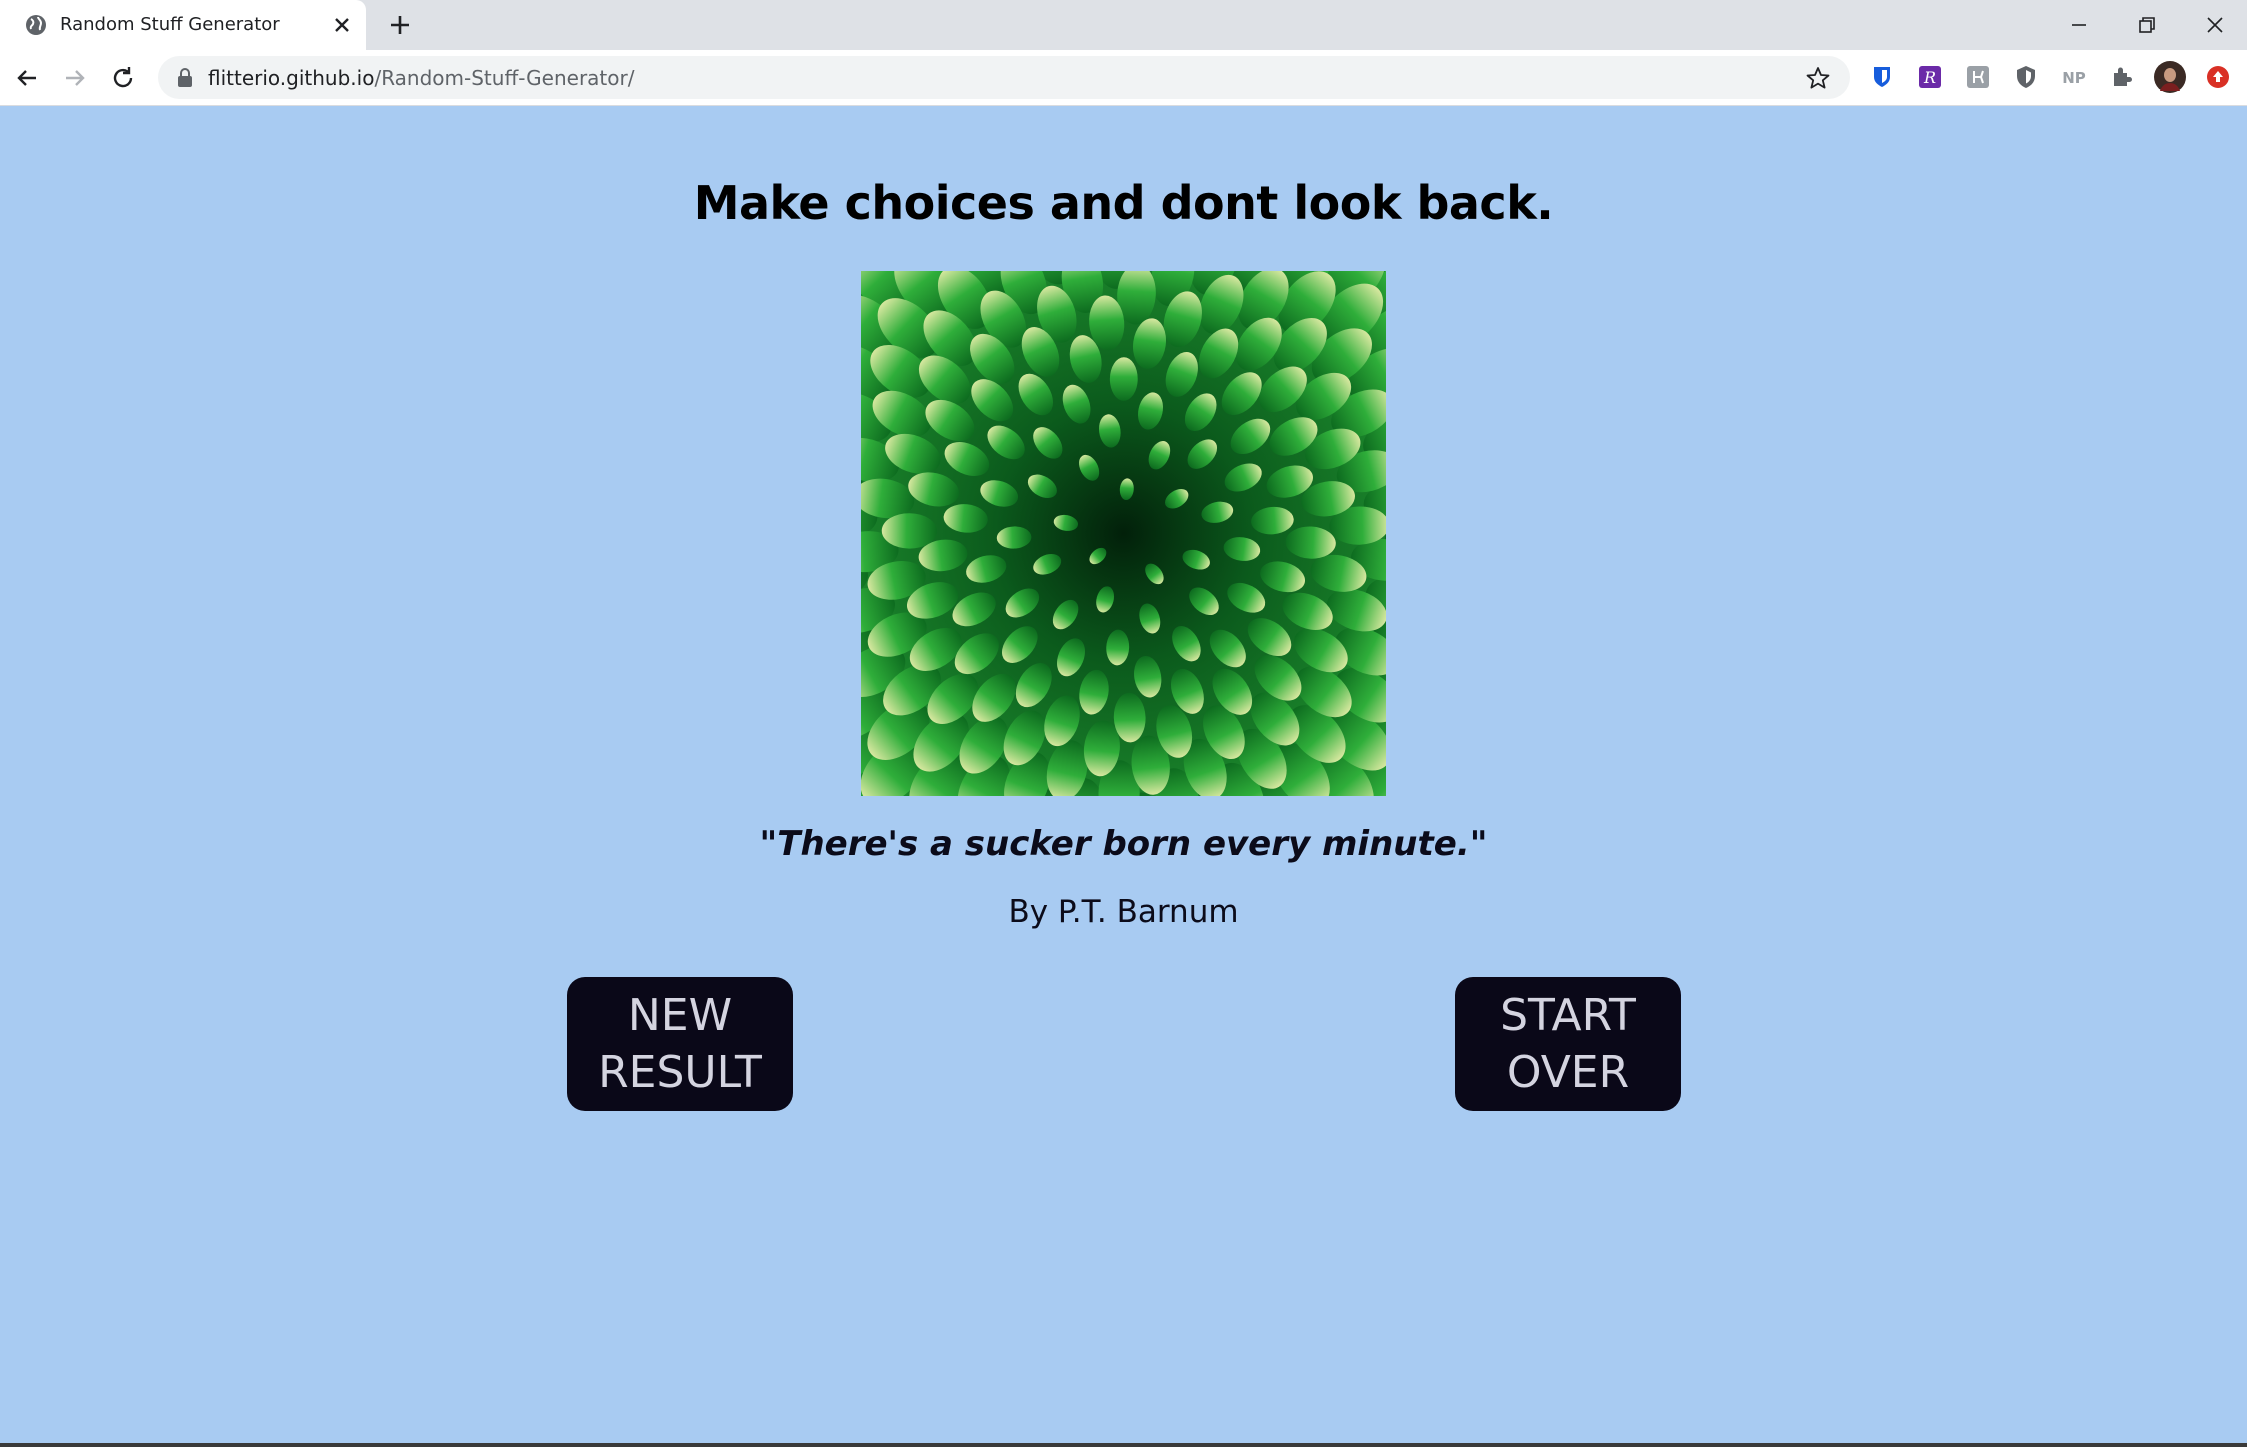 The image size is (2247, 1447). What do you see at coordinates (2122, 77) in the screenshot?
I see `puzzle-icon` at bounding box center [2122, 77].